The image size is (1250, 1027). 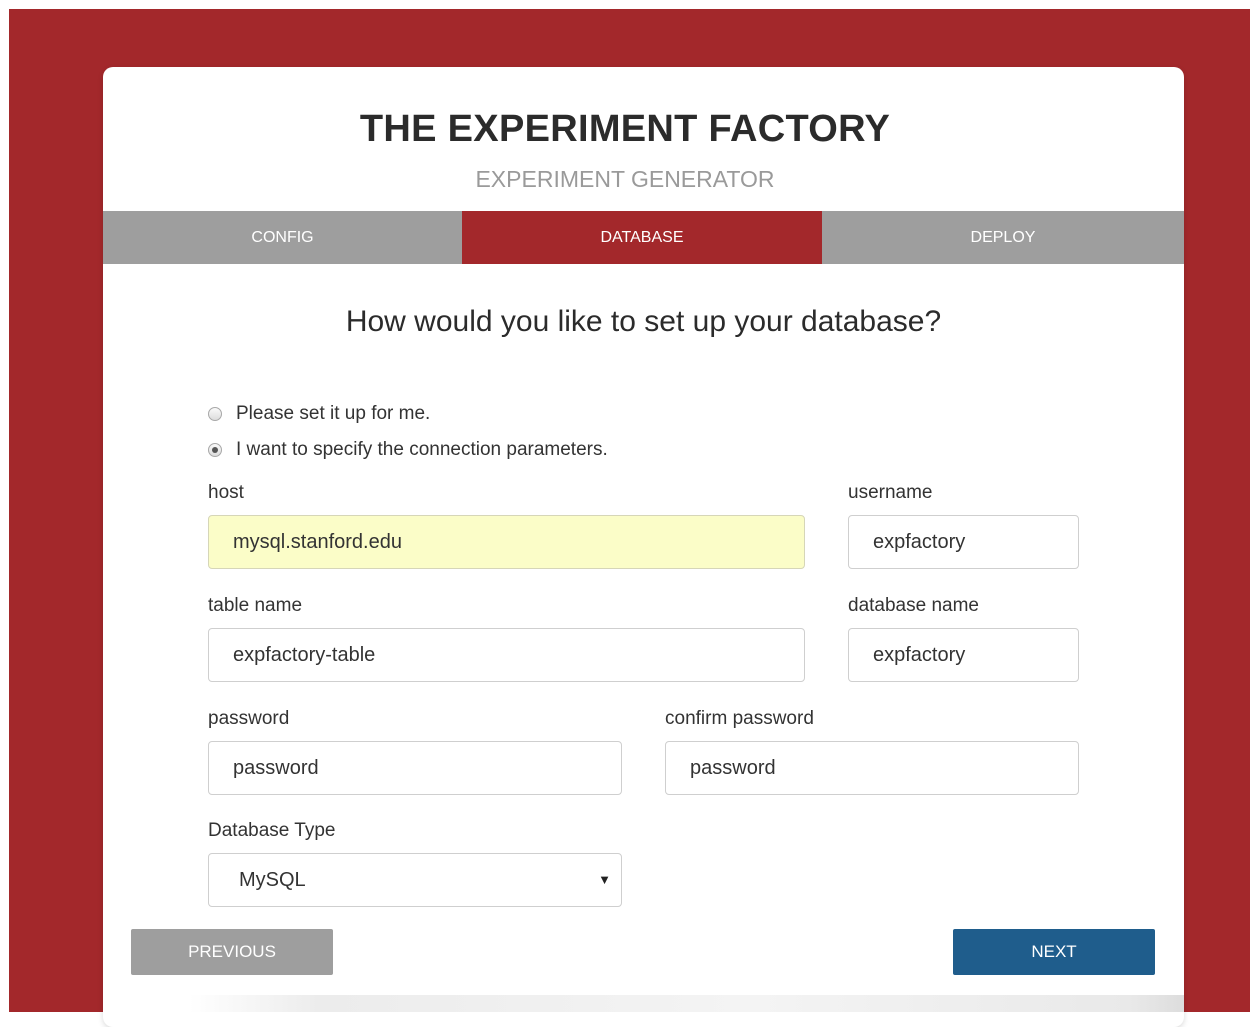 What do you see at coordinates (272, 830) in the screenshot?
I see `database-type-label: Database Type` at bounding box center [272, 830].